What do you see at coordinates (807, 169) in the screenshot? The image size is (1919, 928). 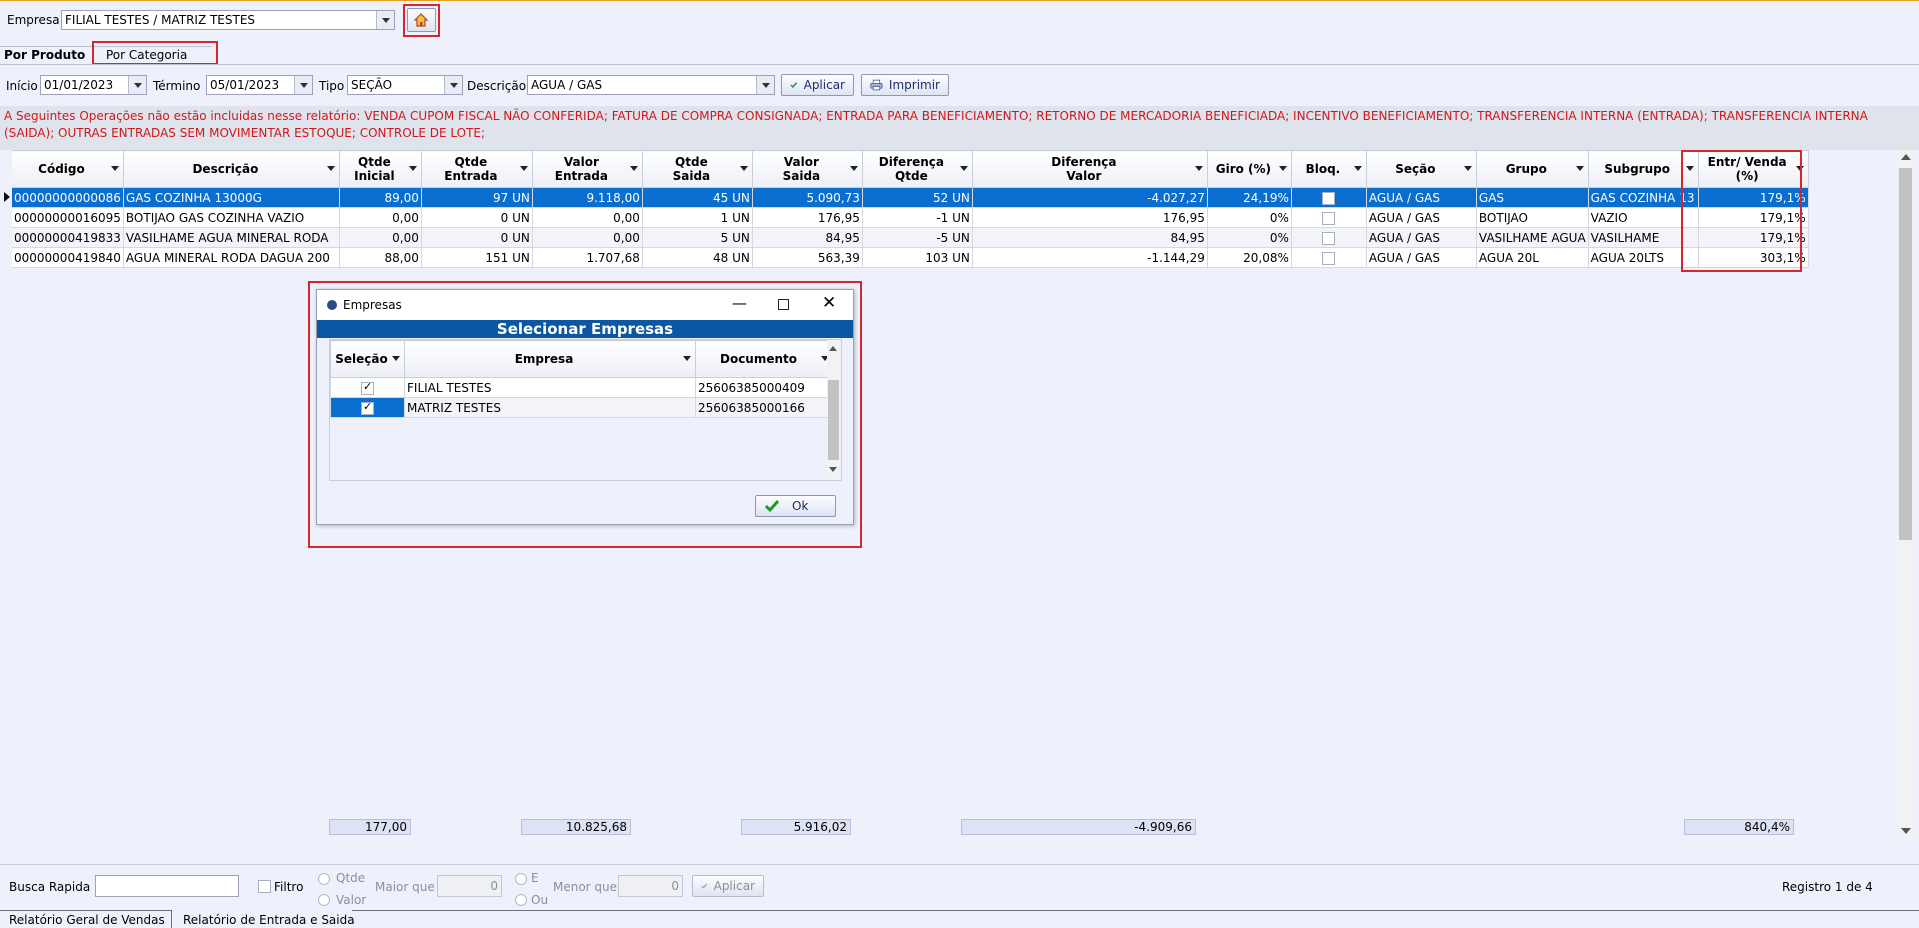 I see `grid-column-header: Valor Saida` at bounding box center [807, 169].